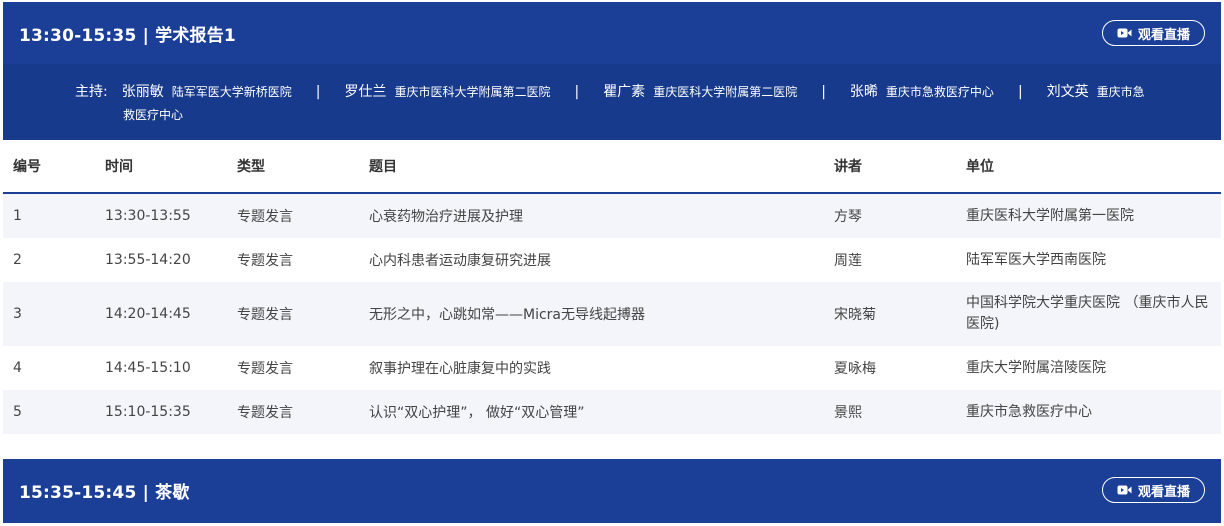 This screenshot has width=1224, height=526. What do you see at coordinates (472, 92) in the screenshot?
I see `host-org: 重庆市医科大学附属第二医院` at bounding box center [472, 92].